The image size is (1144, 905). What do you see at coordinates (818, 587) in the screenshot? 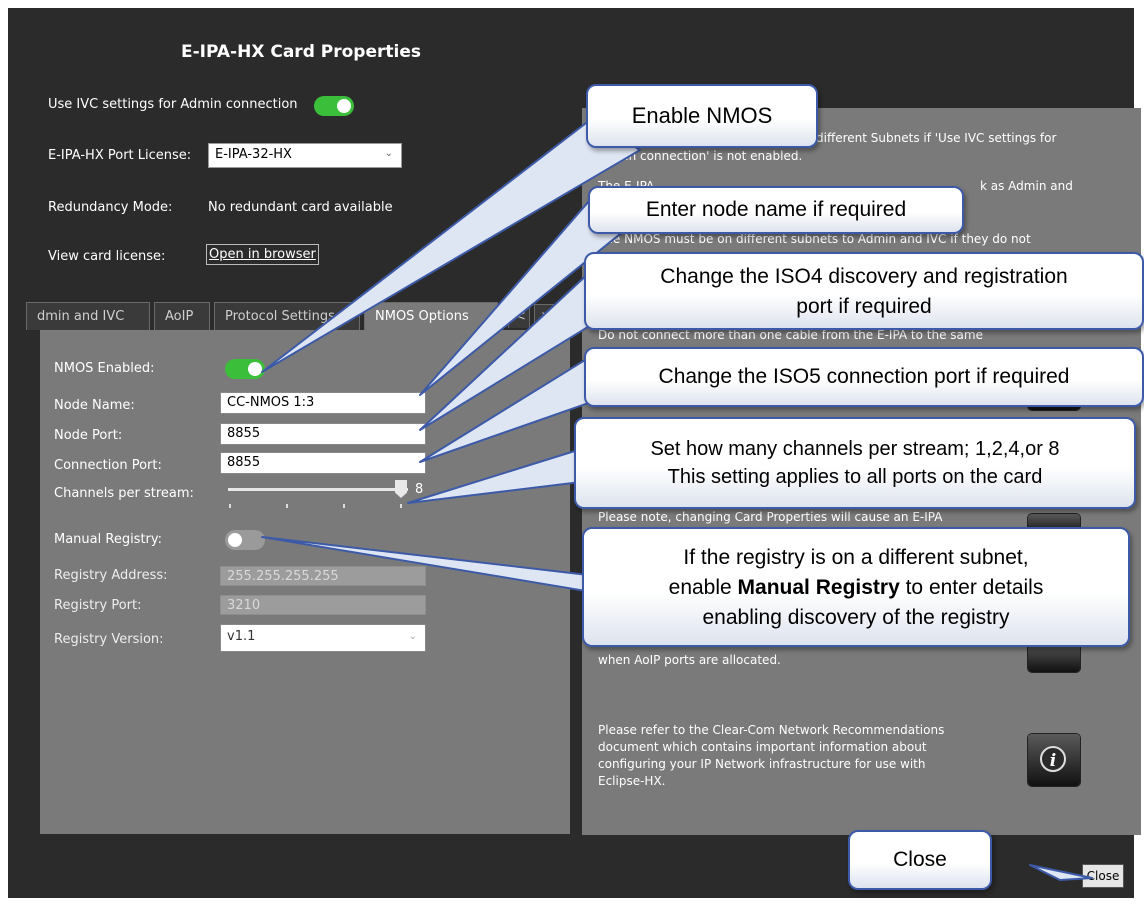
I see `callout-registry-bold: Manual Registry` at bounding box center [818, 587].